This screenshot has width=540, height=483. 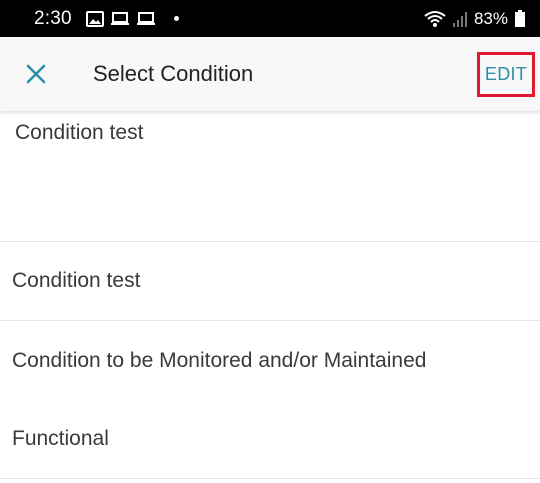 I want to click on status-icons-right: 83%, so click(x=475, y=19).